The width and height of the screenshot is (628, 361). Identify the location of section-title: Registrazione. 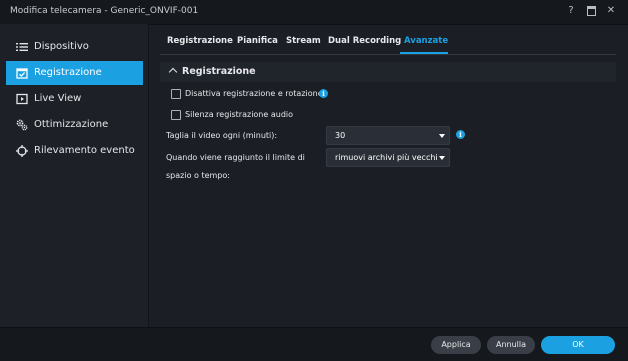
(219, 71).